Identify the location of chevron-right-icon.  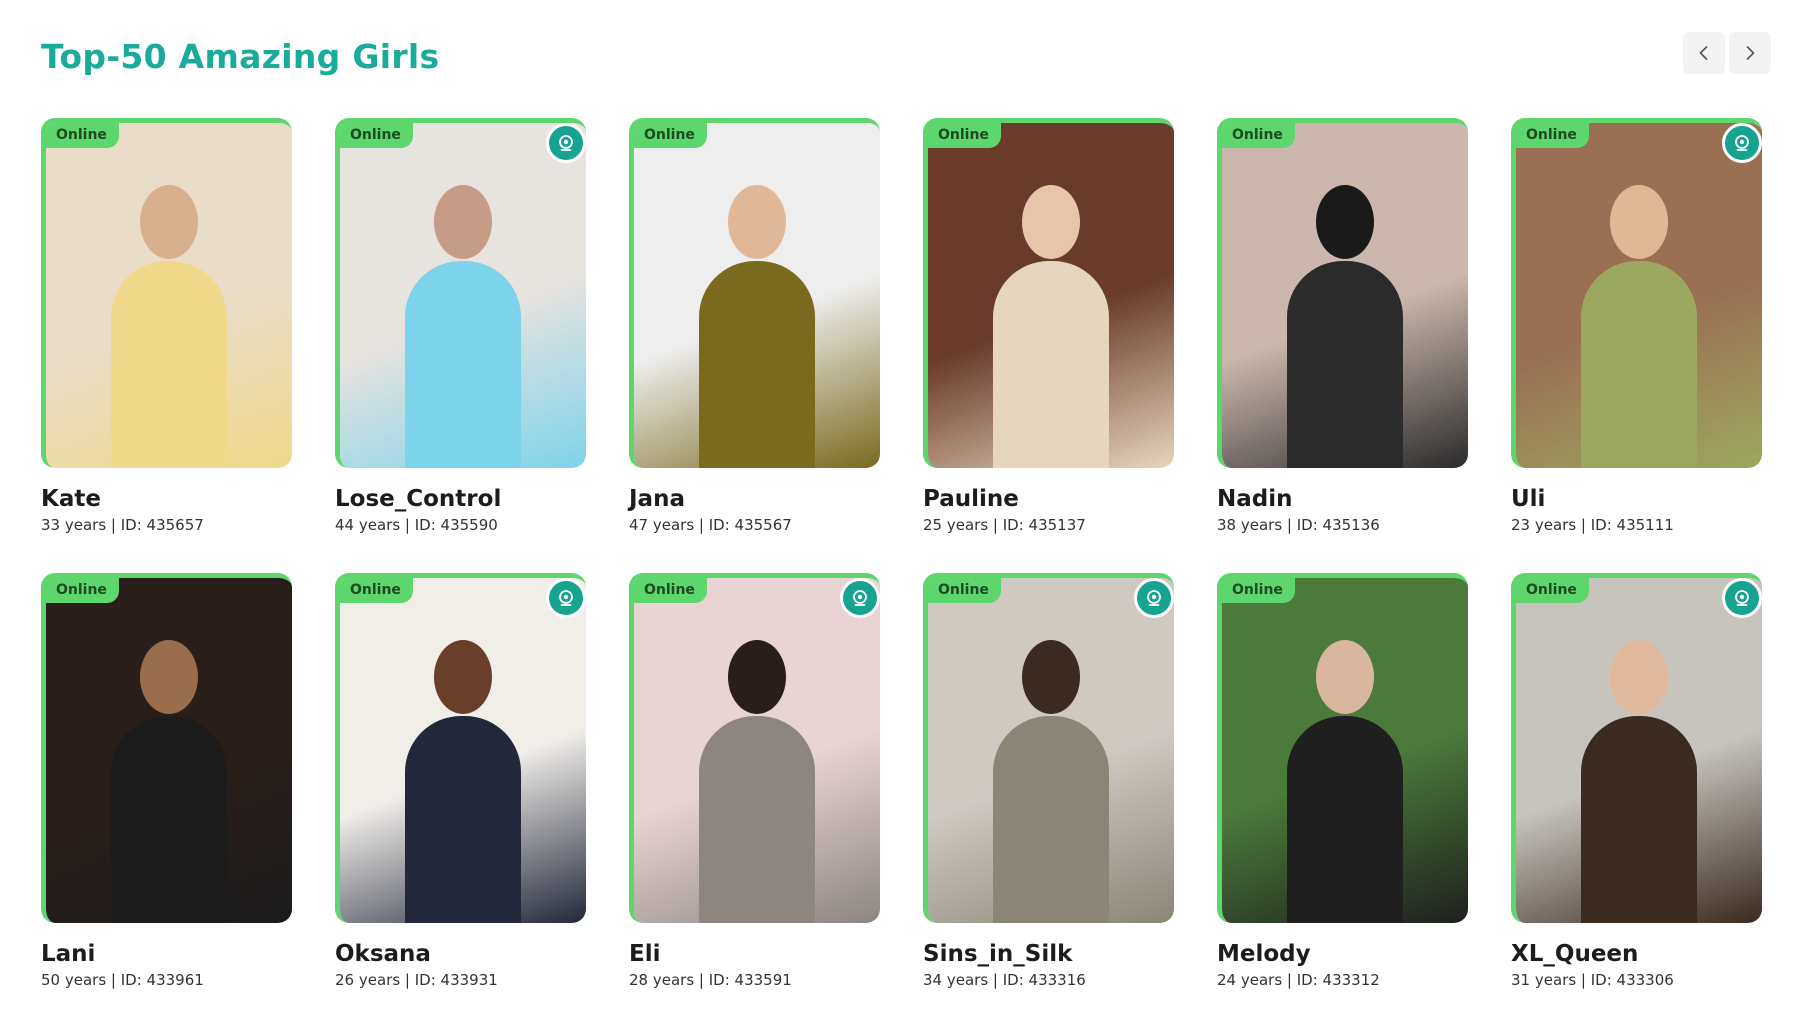
(1750, 53).